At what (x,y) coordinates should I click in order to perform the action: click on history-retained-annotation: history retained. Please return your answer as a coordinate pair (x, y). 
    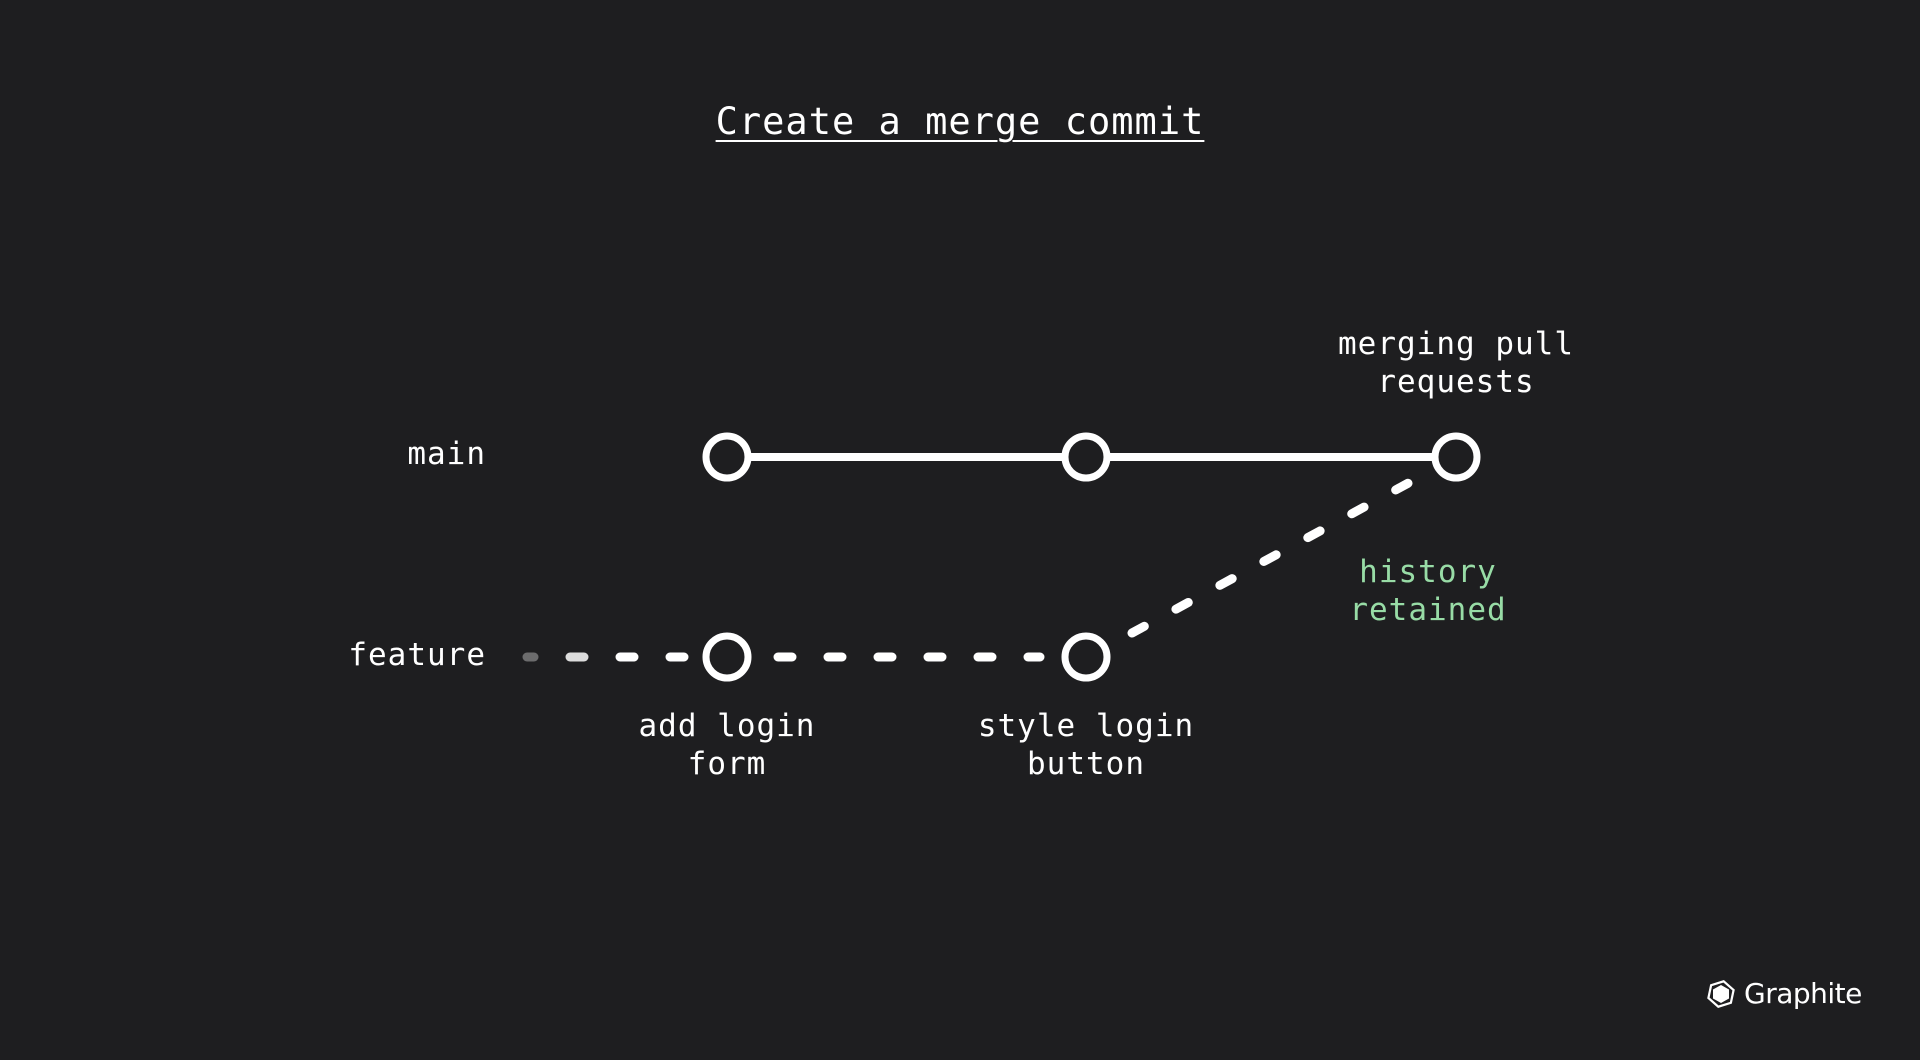
    Looking at the image, I should click on (1428, 591).